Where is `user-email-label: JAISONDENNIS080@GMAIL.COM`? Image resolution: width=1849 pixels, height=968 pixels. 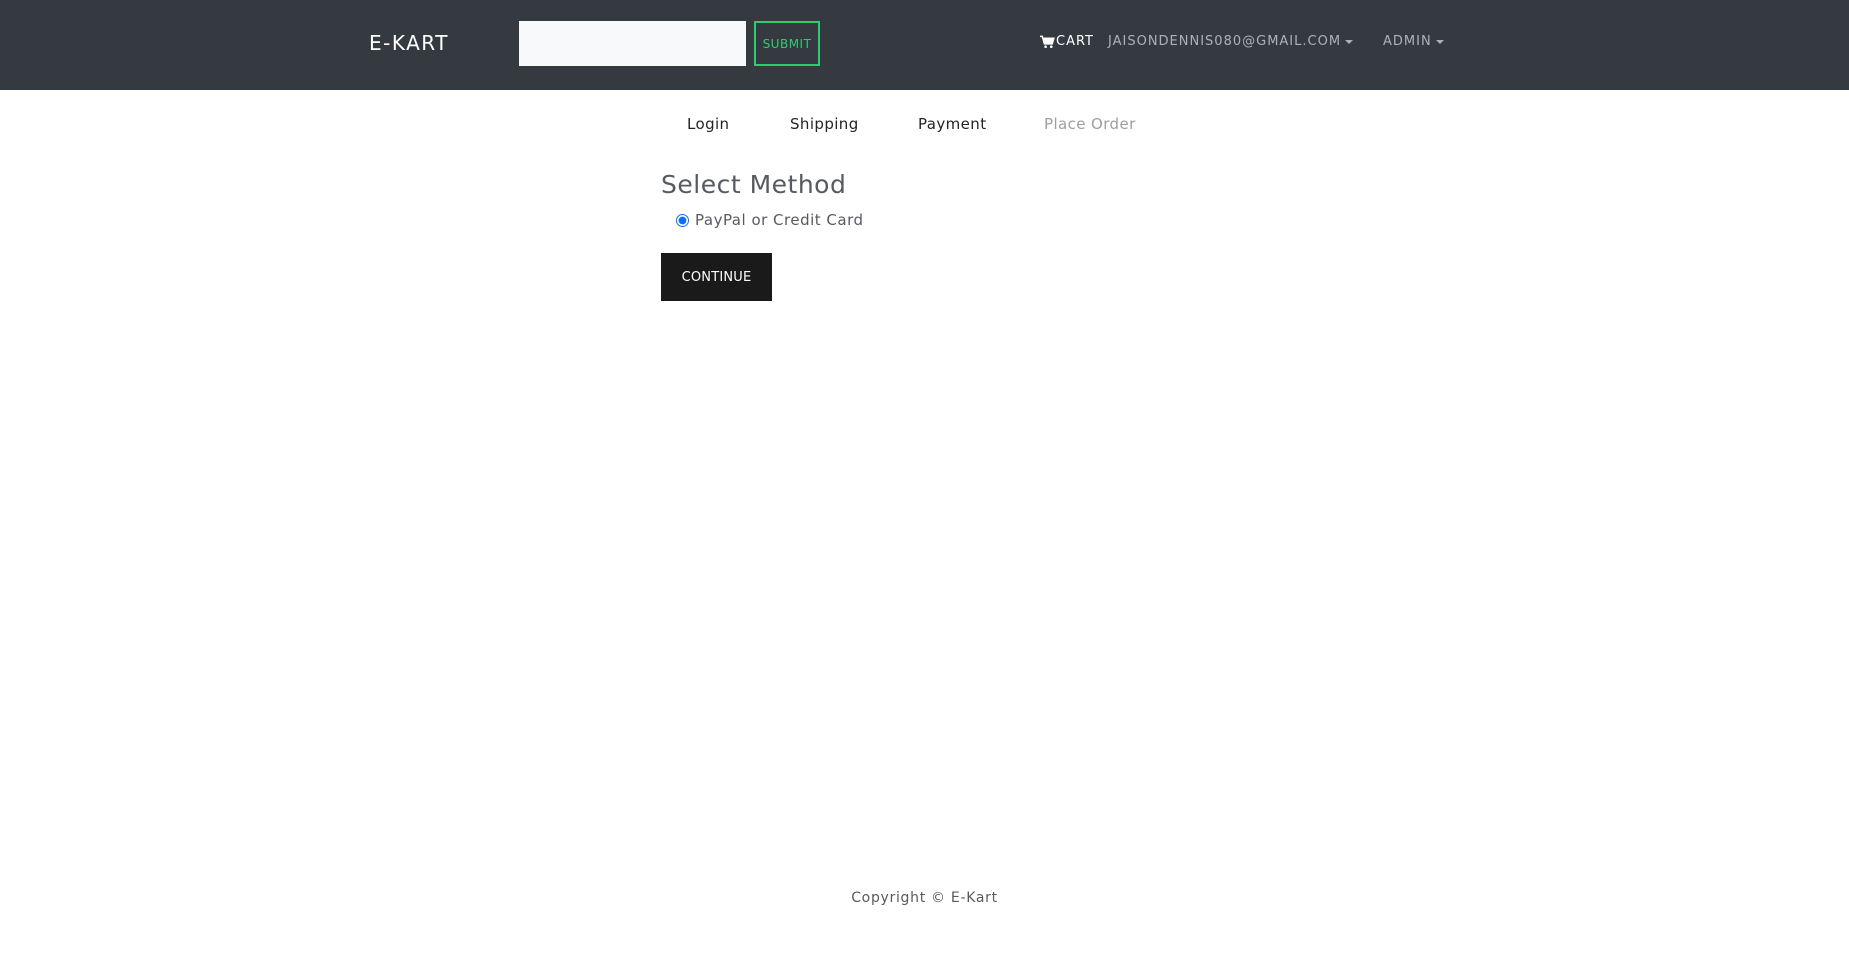
user-email-label: JAISONDENNIS080@GMAIL.COM is located at coordinates (1225, 41).